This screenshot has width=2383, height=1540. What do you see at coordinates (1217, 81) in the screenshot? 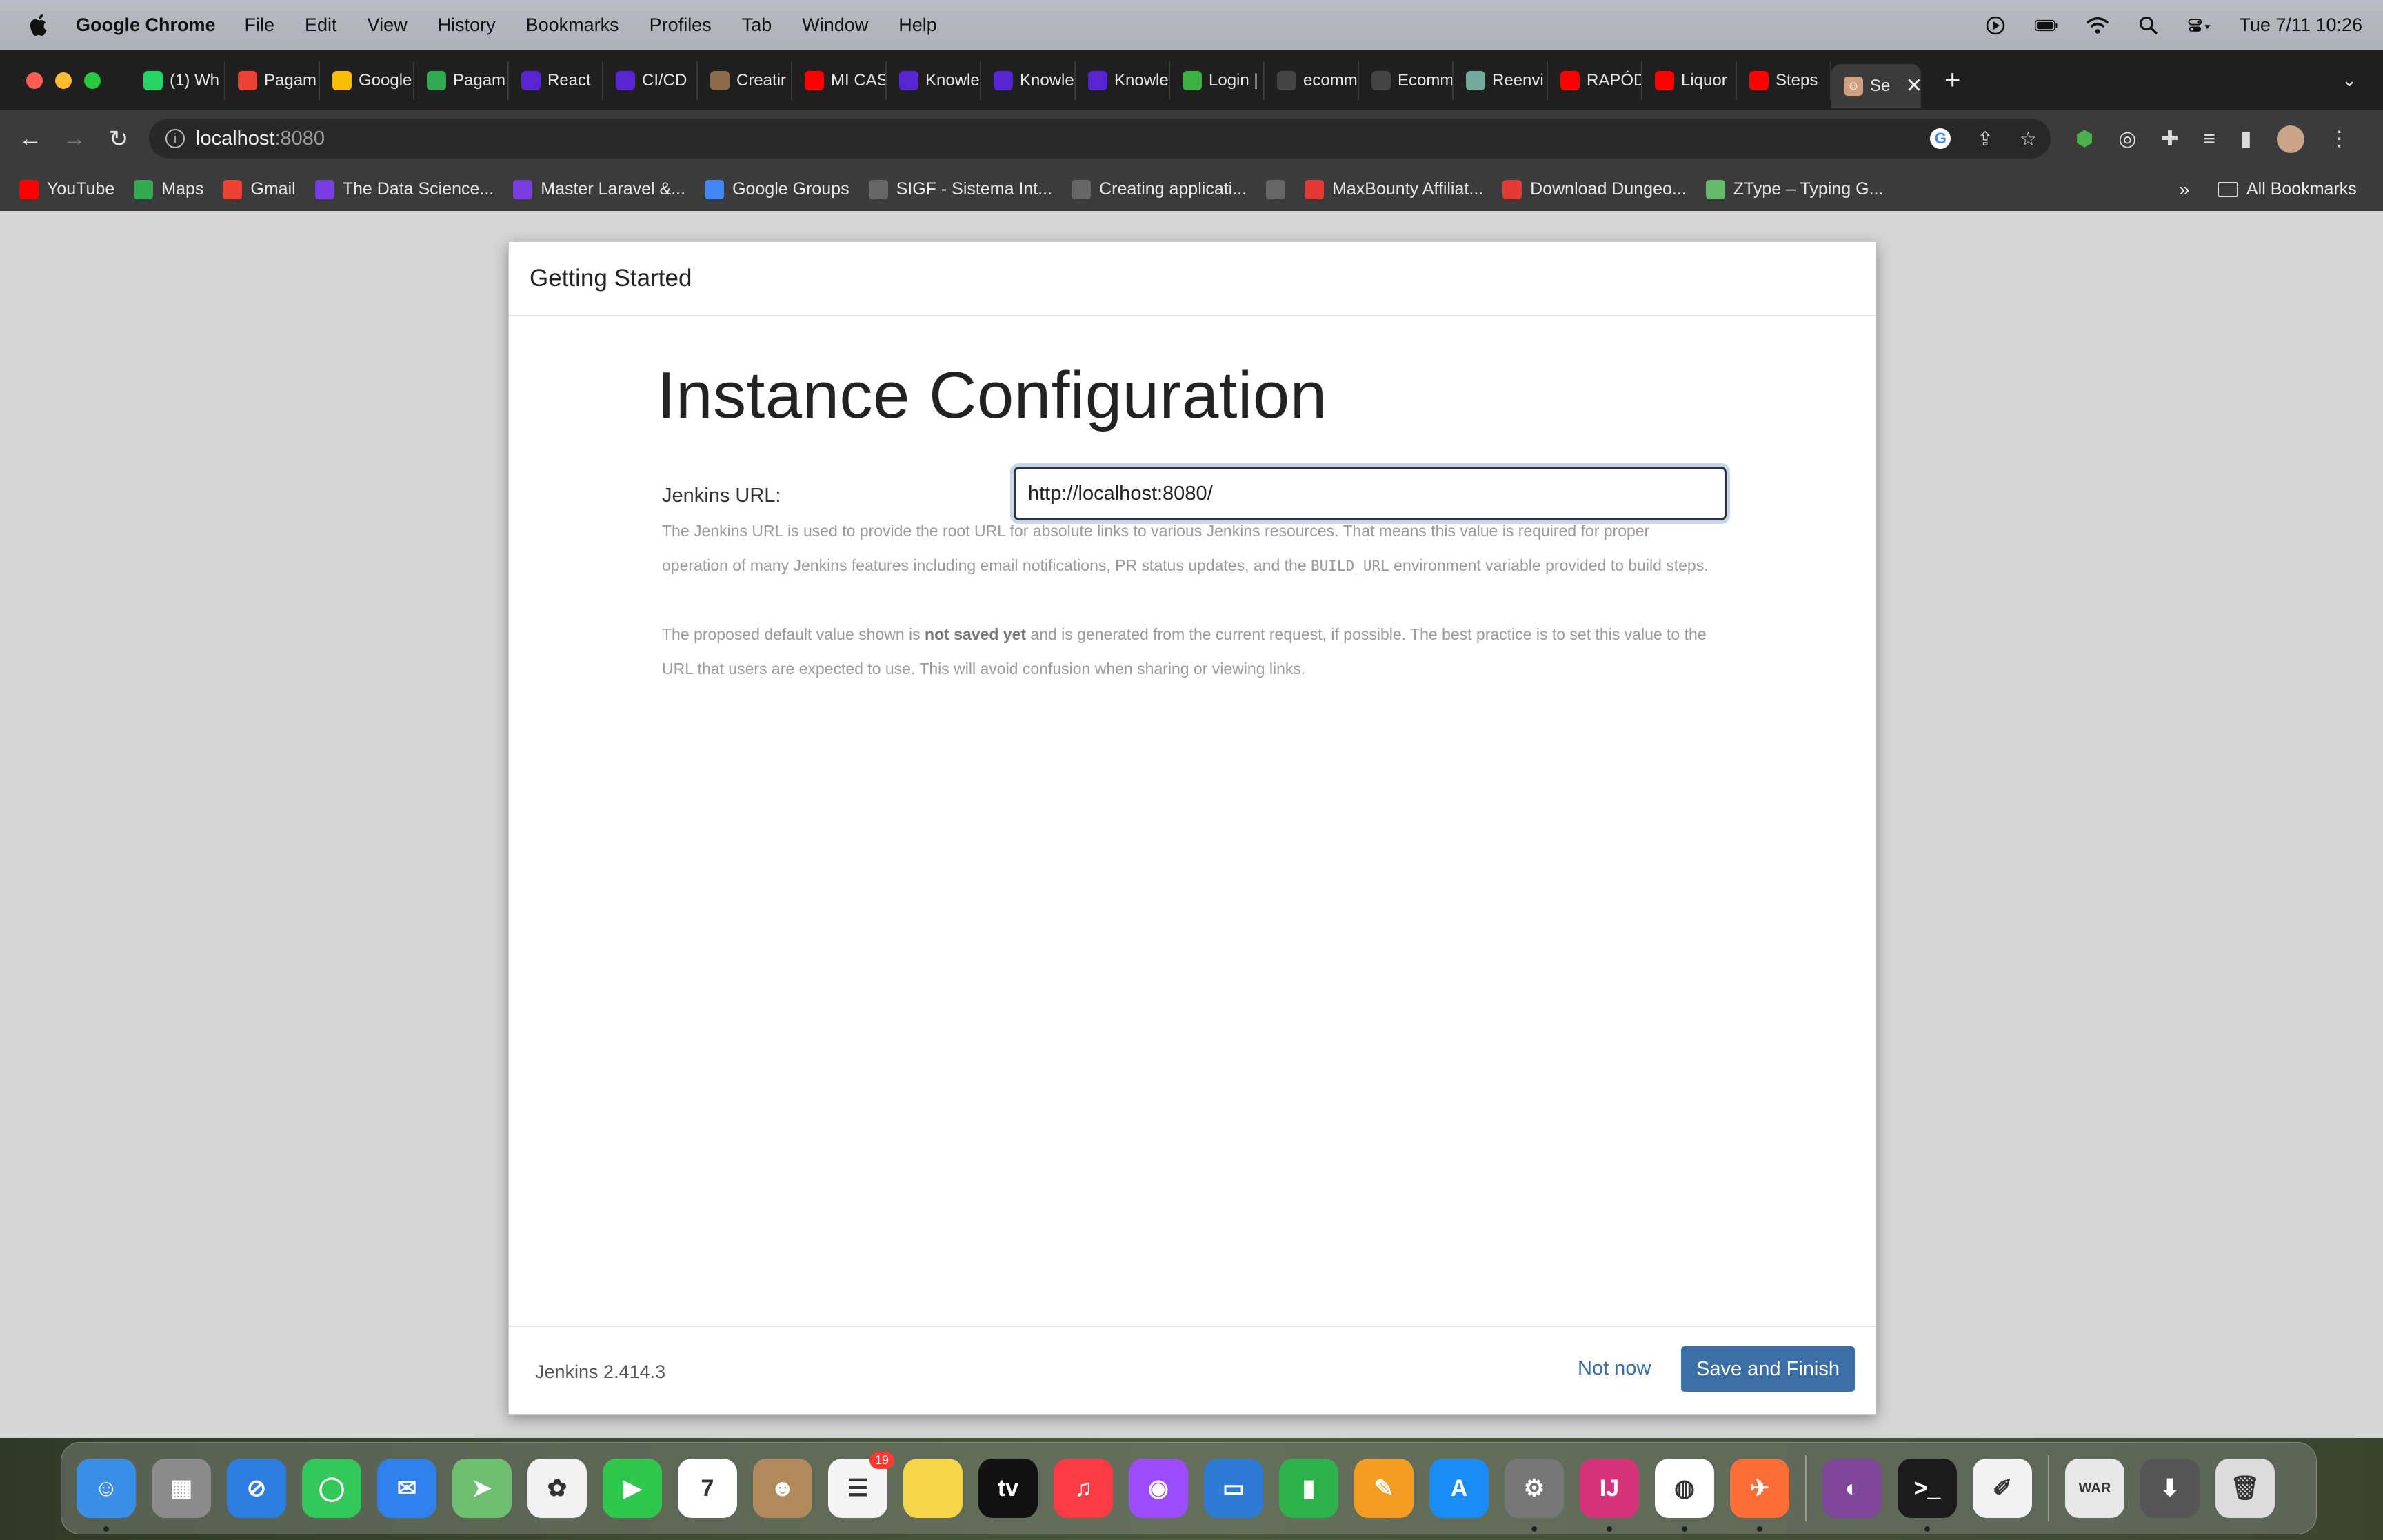
I see `browser-tab: Login |` at bounding box center [1217, 81].